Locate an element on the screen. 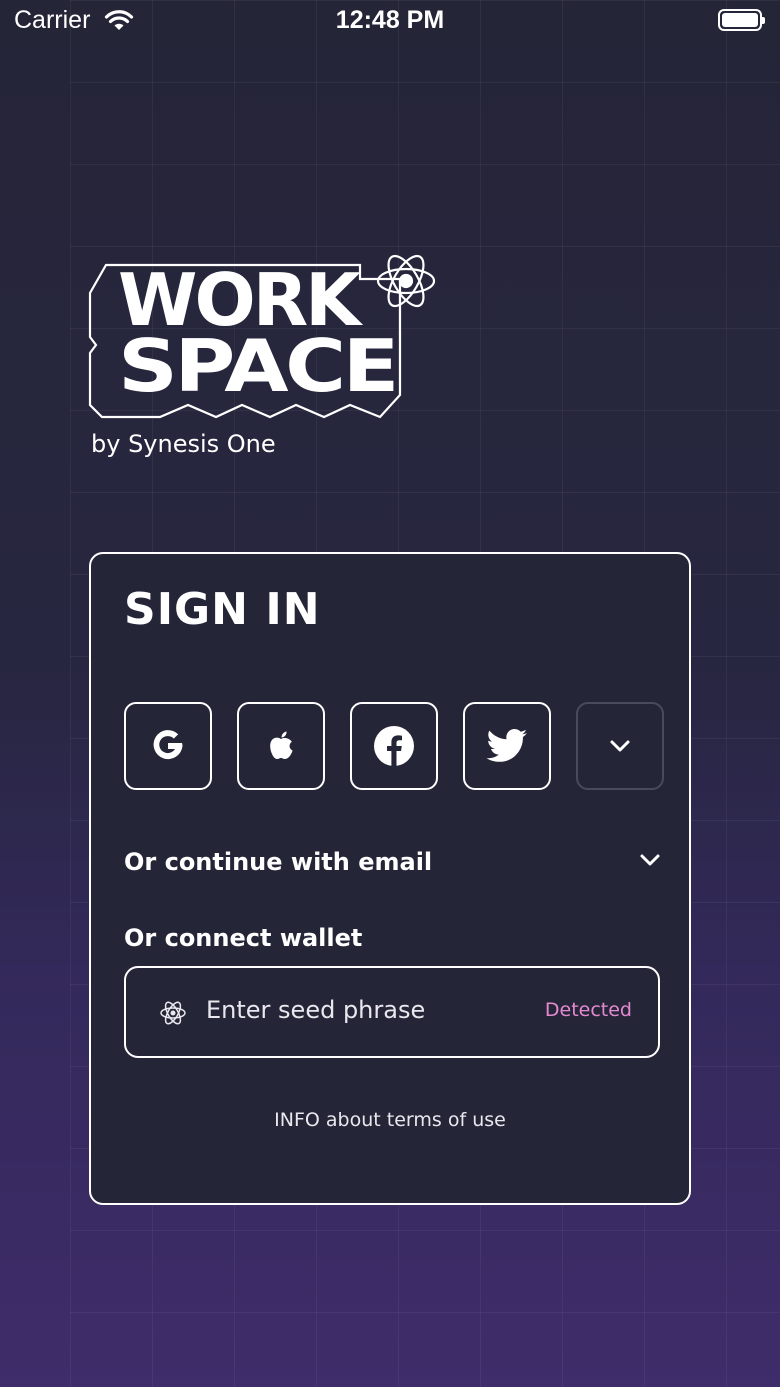  apple-signin-button is located at coordinates (281, 746).